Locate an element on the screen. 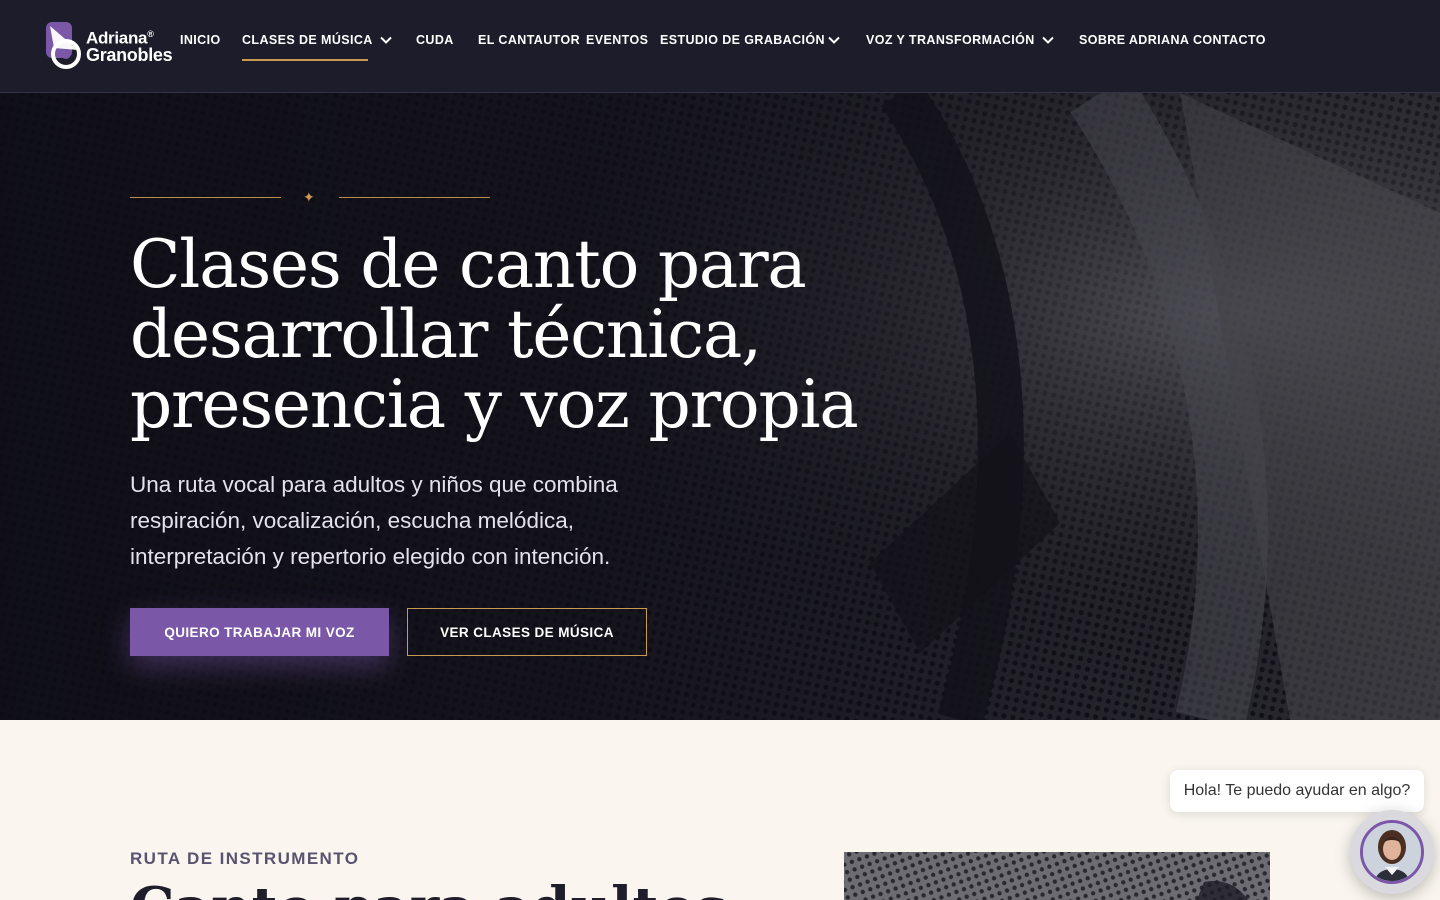 Image resolution: width=1440 pixels, height=900 pixels. nav-estudio-de-grabacion: ESTUDIO DE GRABACIÓN is located at coordinates (750, 42).